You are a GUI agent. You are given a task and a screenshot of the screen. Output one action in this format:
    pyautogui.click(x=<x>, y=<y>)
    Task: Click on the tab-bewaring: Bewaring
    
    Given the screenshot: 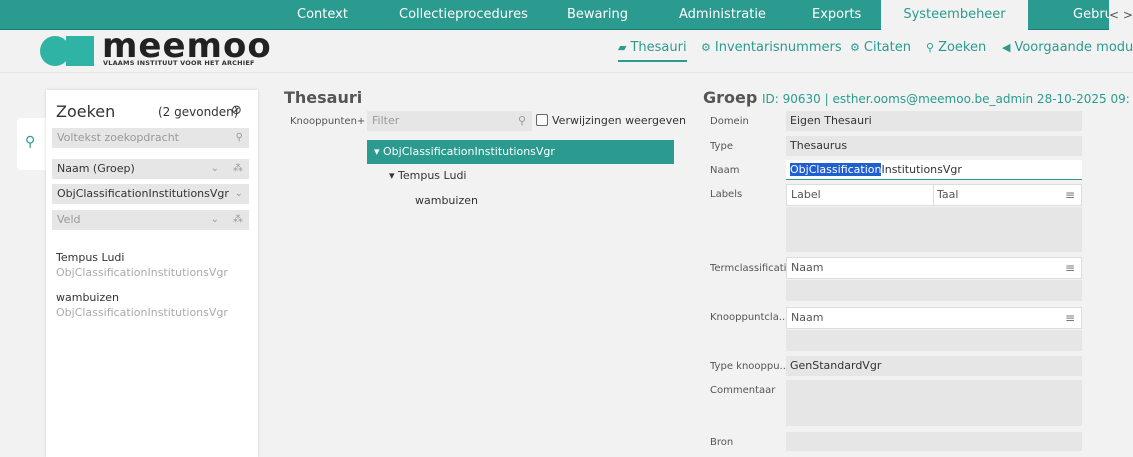 What is the action you would take?
    pyautogui.click(x=597, y=15)
    